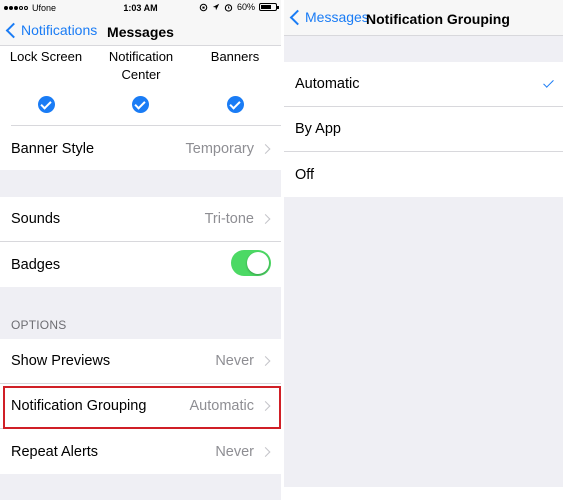 The image size is (563, 500). I want to click on badges-toggle, so click(251, 263).